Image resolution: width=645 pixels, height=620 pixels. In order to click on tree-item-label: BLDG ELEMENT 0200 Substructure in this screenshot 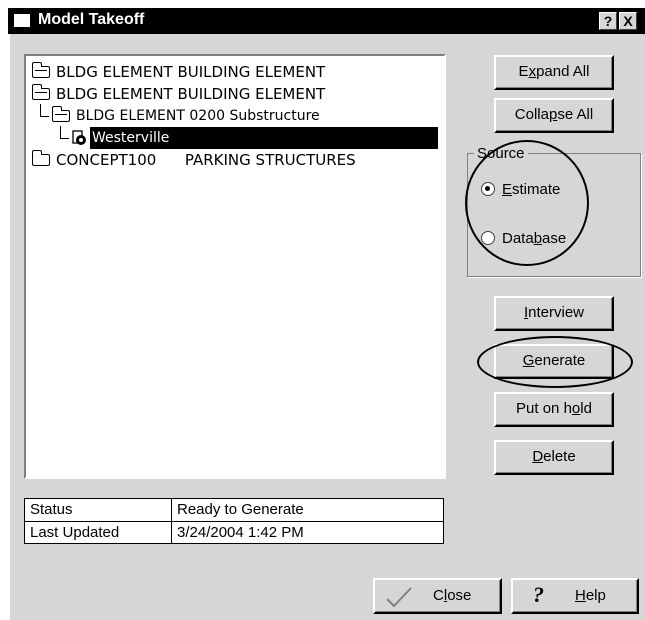, I will do `click(198, 116)`.